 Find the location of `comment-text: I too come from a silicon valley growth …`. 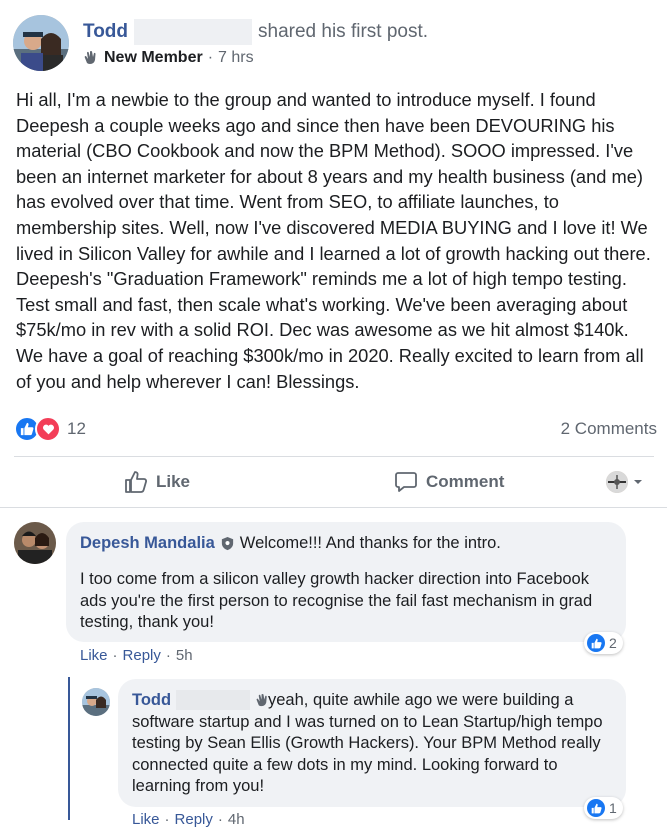

comment-text: I too come from a silicon valley growth … is located at coordinates (336, 600).